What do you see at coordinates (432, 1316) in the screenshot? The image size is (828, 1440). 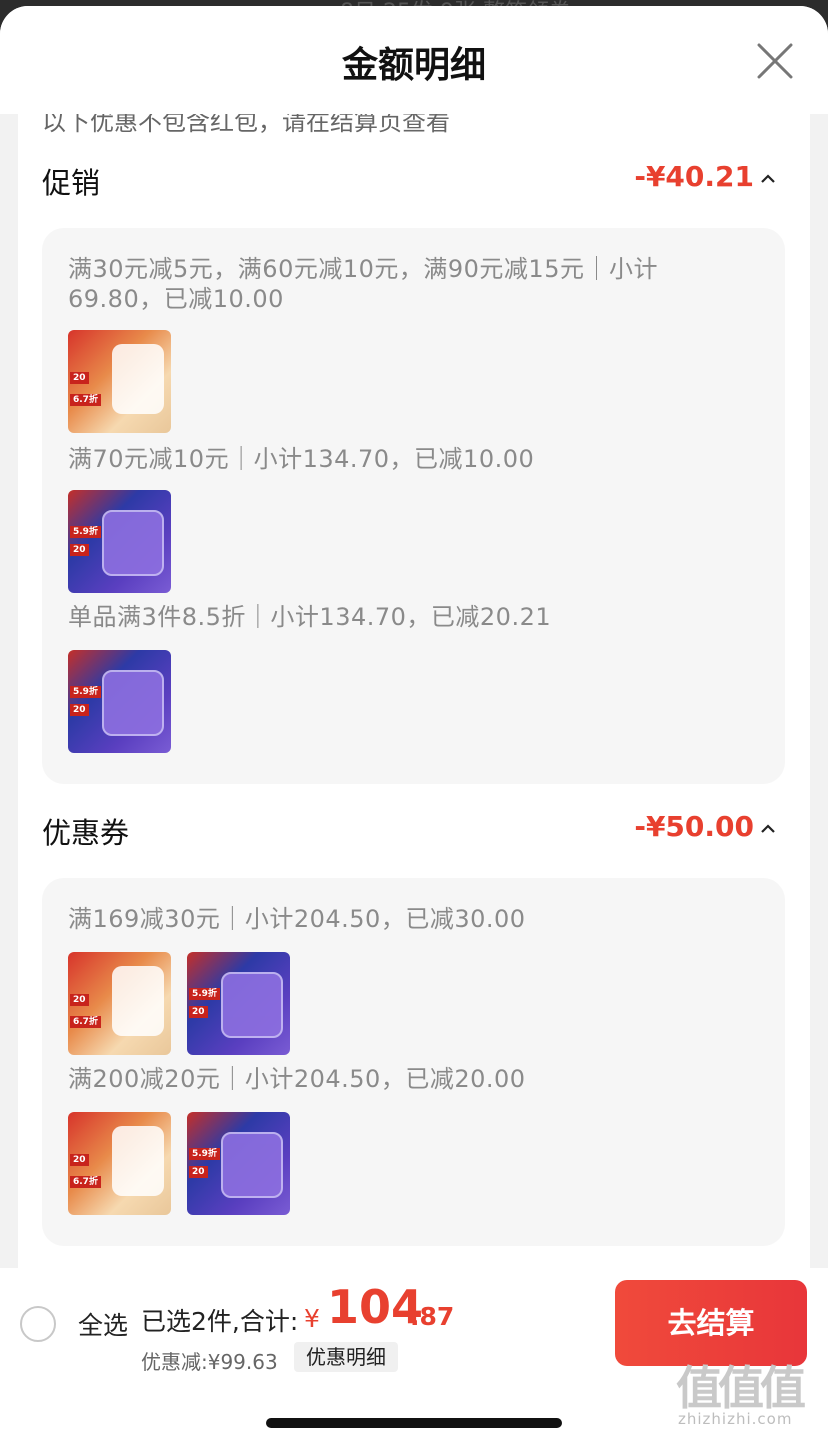 I see `price-decimal: .87` at bounding box center [432, 1316].